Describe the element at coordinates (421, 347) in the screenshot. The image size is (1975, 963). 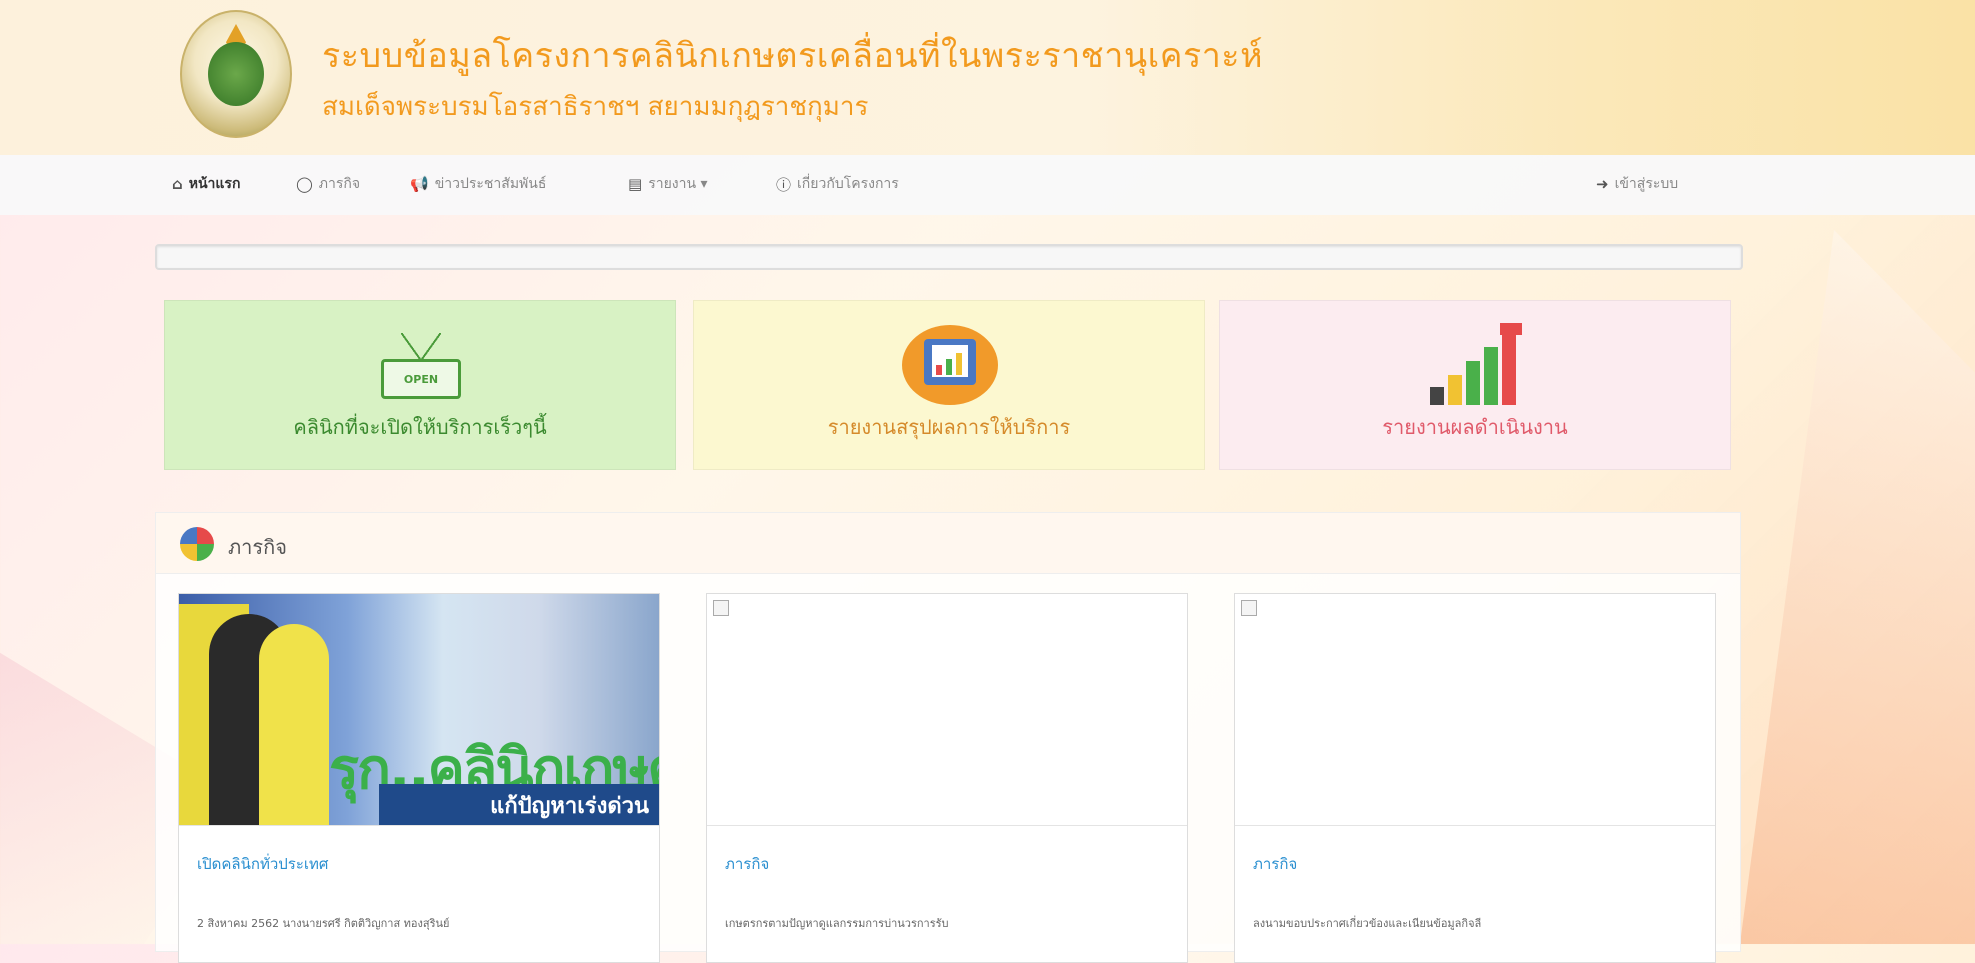
I see `sign-hanger-icon` at that location.